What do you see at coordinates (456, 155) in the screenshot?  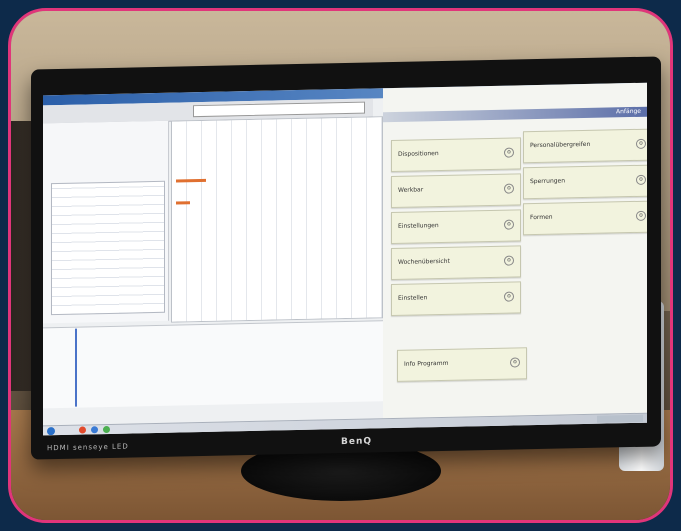 I see `tile-dispositionen: Dispositionen ⚙` at bounding box center [456, 155].